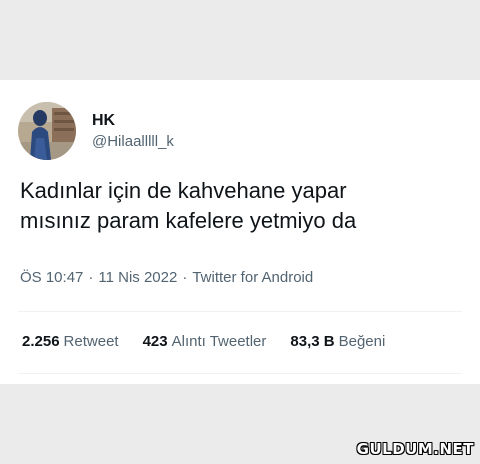 The height and width of the screenshot is (464, 480). I want to click on like-count: 83,3 B, so click(312, 341).